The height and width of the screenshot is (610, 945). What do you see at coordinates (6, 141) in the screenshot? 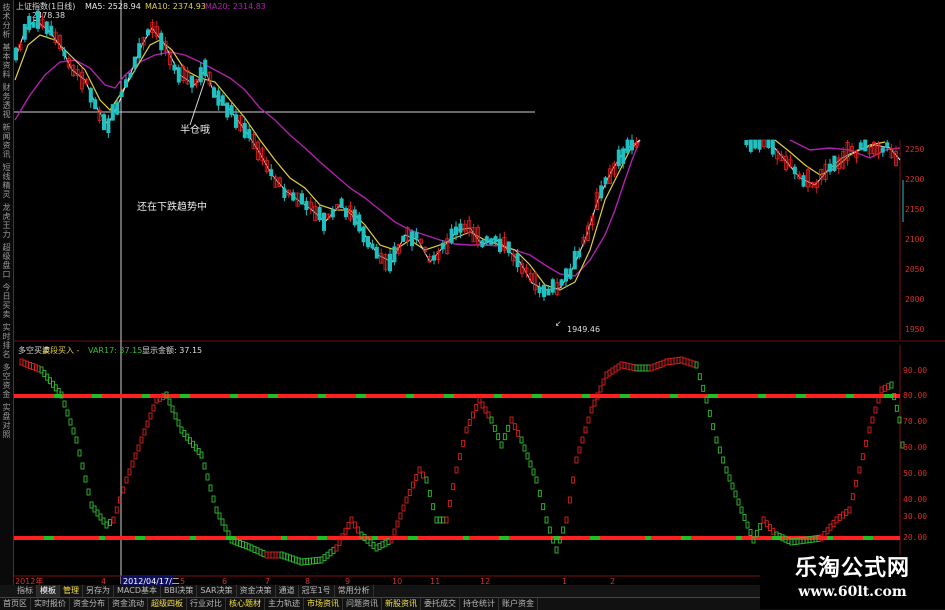
I see `left-tab-item: 新闻资讯` at bounding box center [6, 141].